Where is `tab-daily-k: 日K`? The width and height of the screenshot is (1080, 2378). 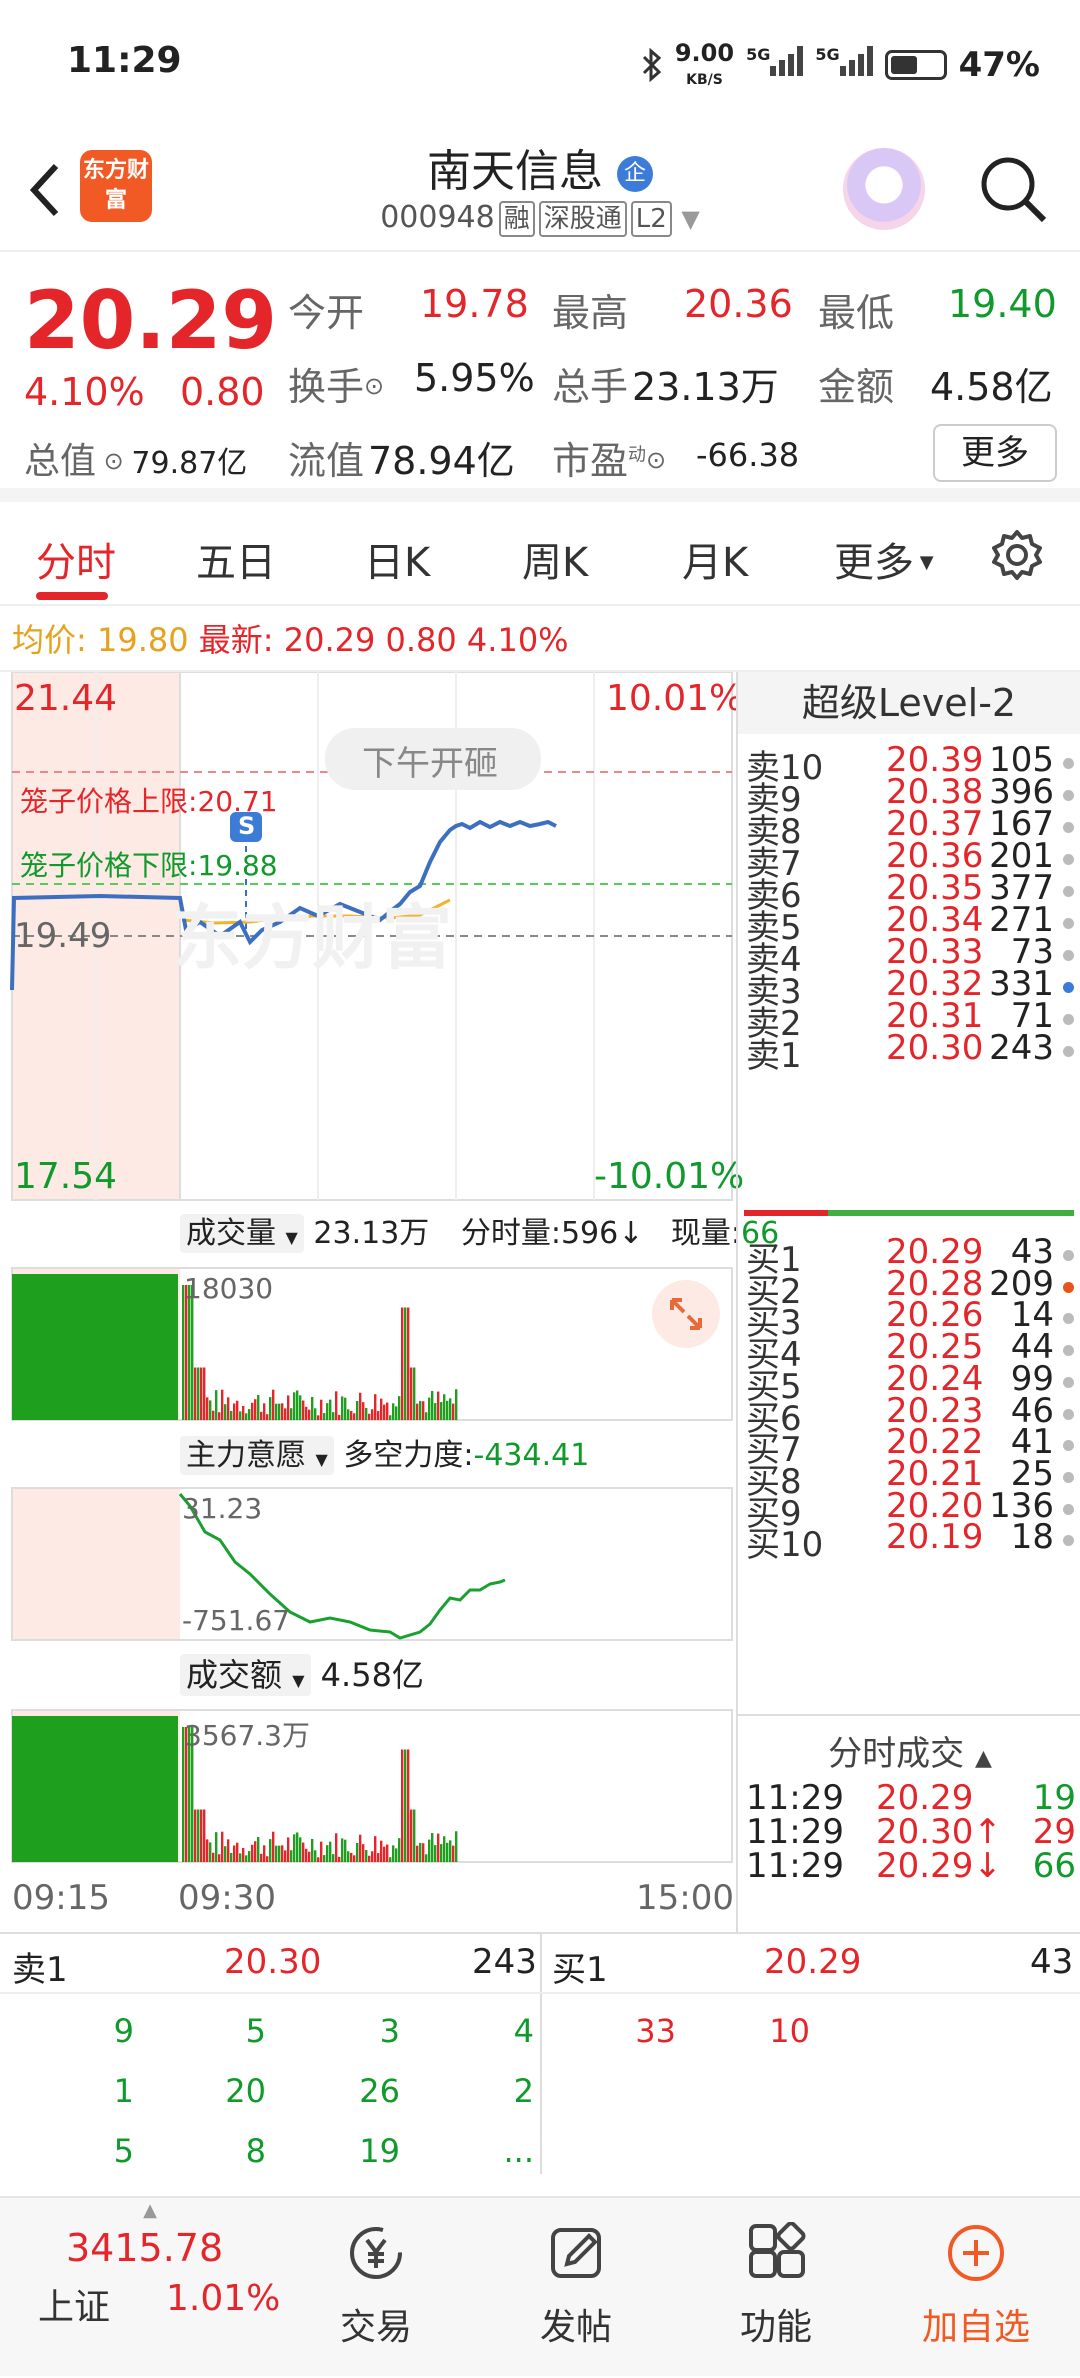
tab-daily-k: 日K is located at coordinates (397, 559).